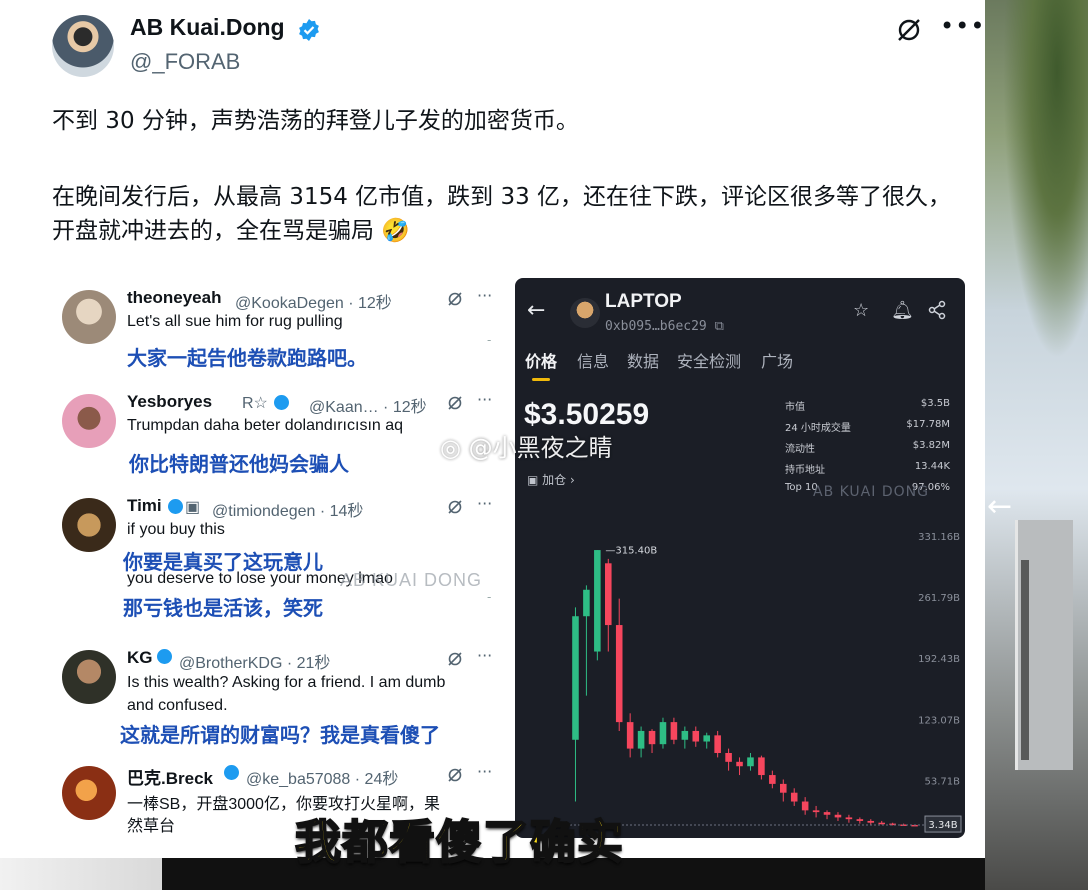  What do you see at coordinates (177, 705) in the screenshot?
I see `reply-text-continued: and confused.` at bounding box center [177, 705].